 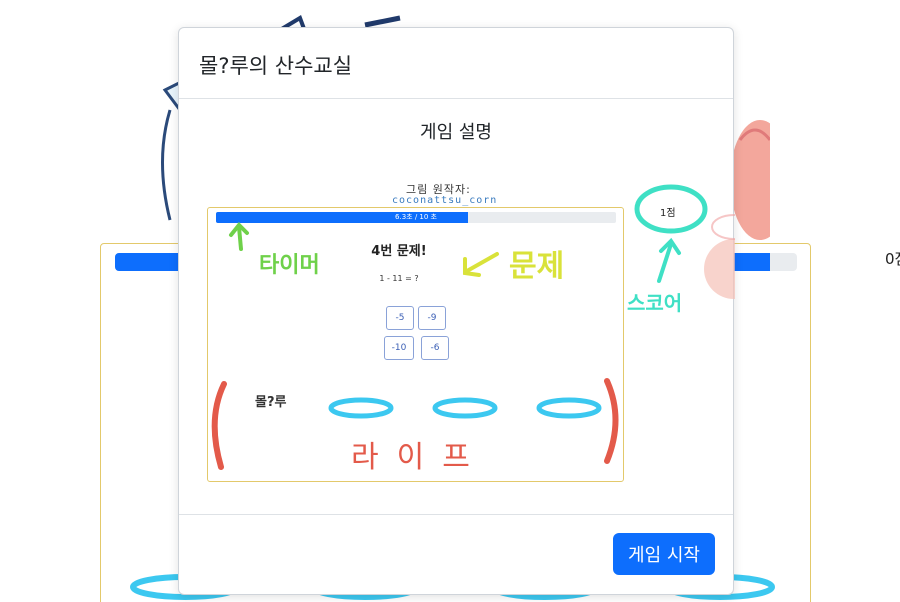 I want to click on annotation-question: 문제, so click(x=537, y=266).